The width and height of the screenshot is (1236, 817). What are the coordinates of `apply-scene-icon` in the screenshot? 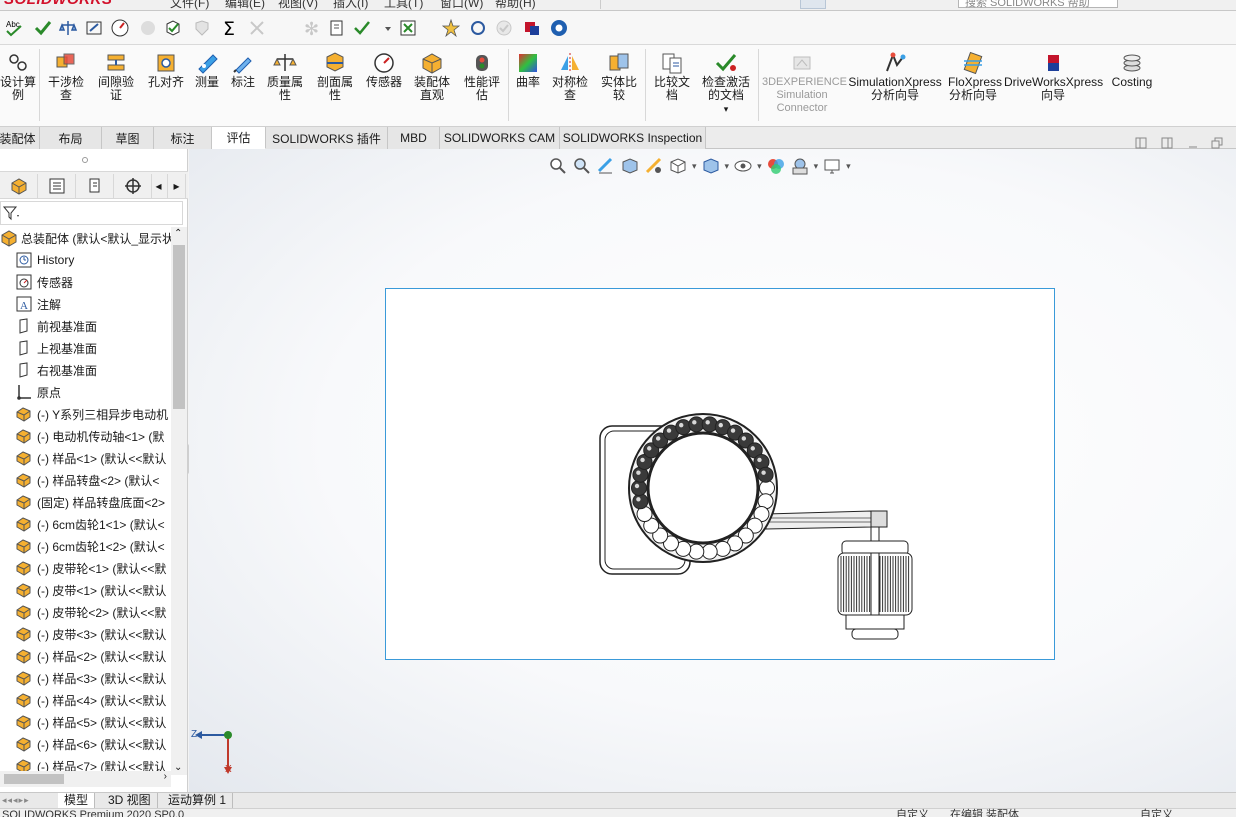 It's located at (800, 166).